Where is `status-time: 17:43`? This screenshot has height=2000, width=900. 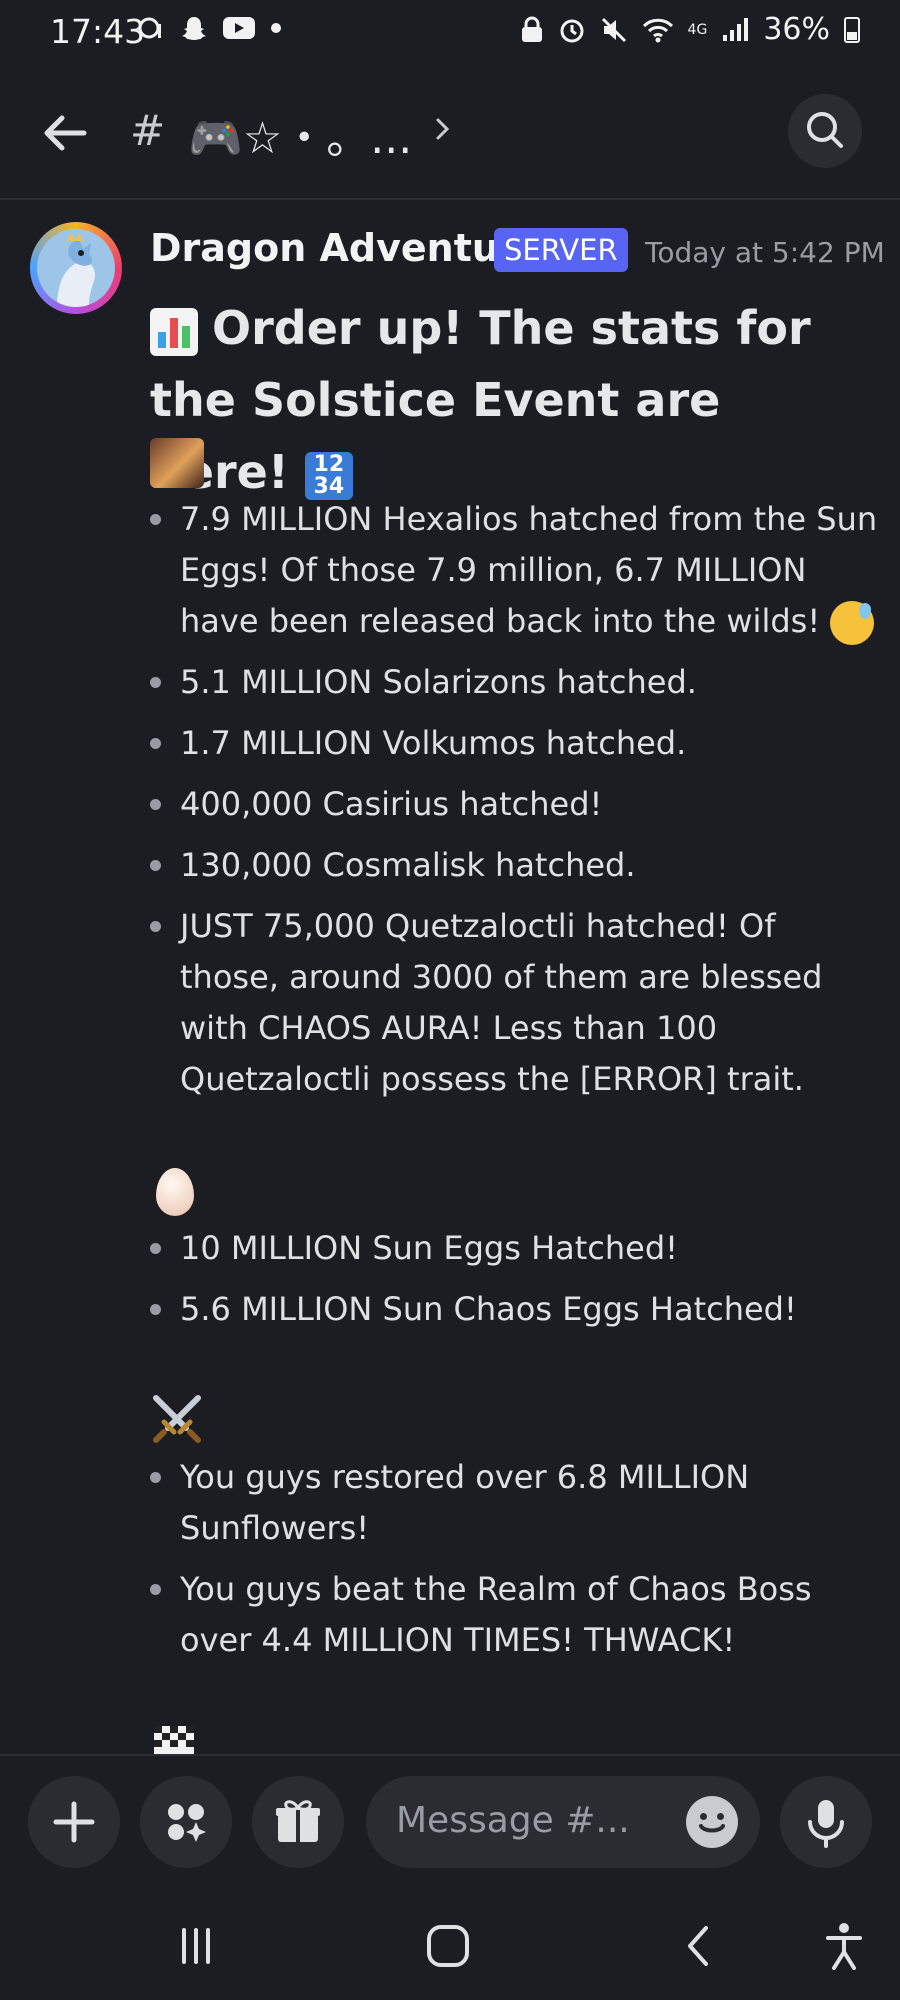 status-time: 17:43 is located at coordinates (98, 31).